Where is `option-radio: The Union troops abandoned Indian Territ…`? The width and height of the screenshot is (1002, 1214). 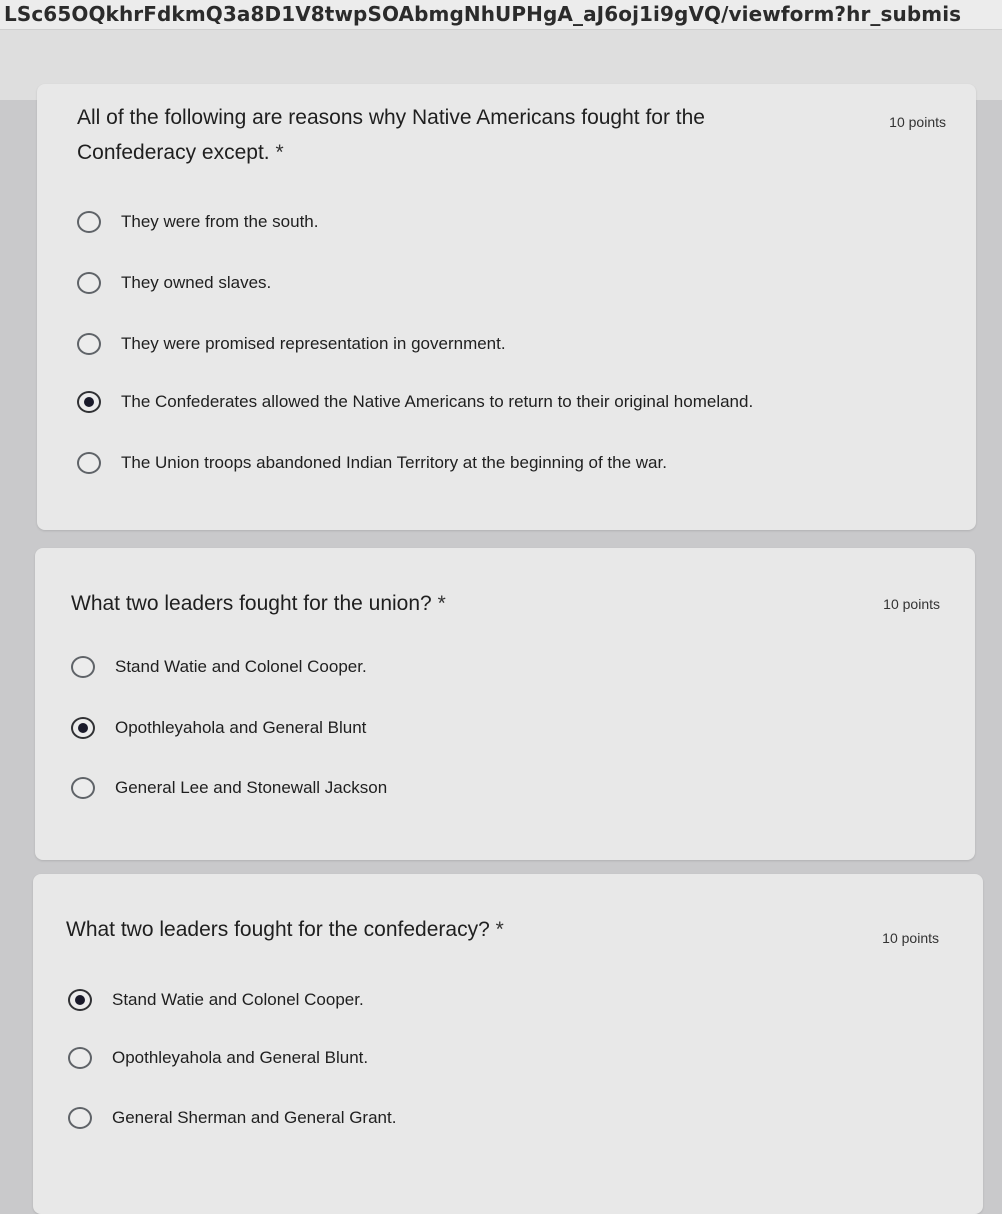
option-radio: The Union troops abandoned Indian Territ… is located at coordinates (372, 463).